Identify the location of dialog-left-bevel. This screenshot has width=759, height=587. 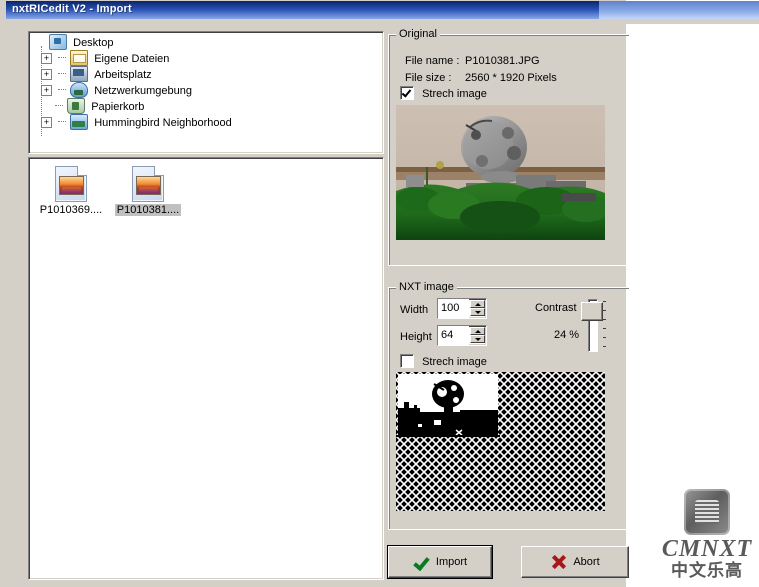
(5, 303).